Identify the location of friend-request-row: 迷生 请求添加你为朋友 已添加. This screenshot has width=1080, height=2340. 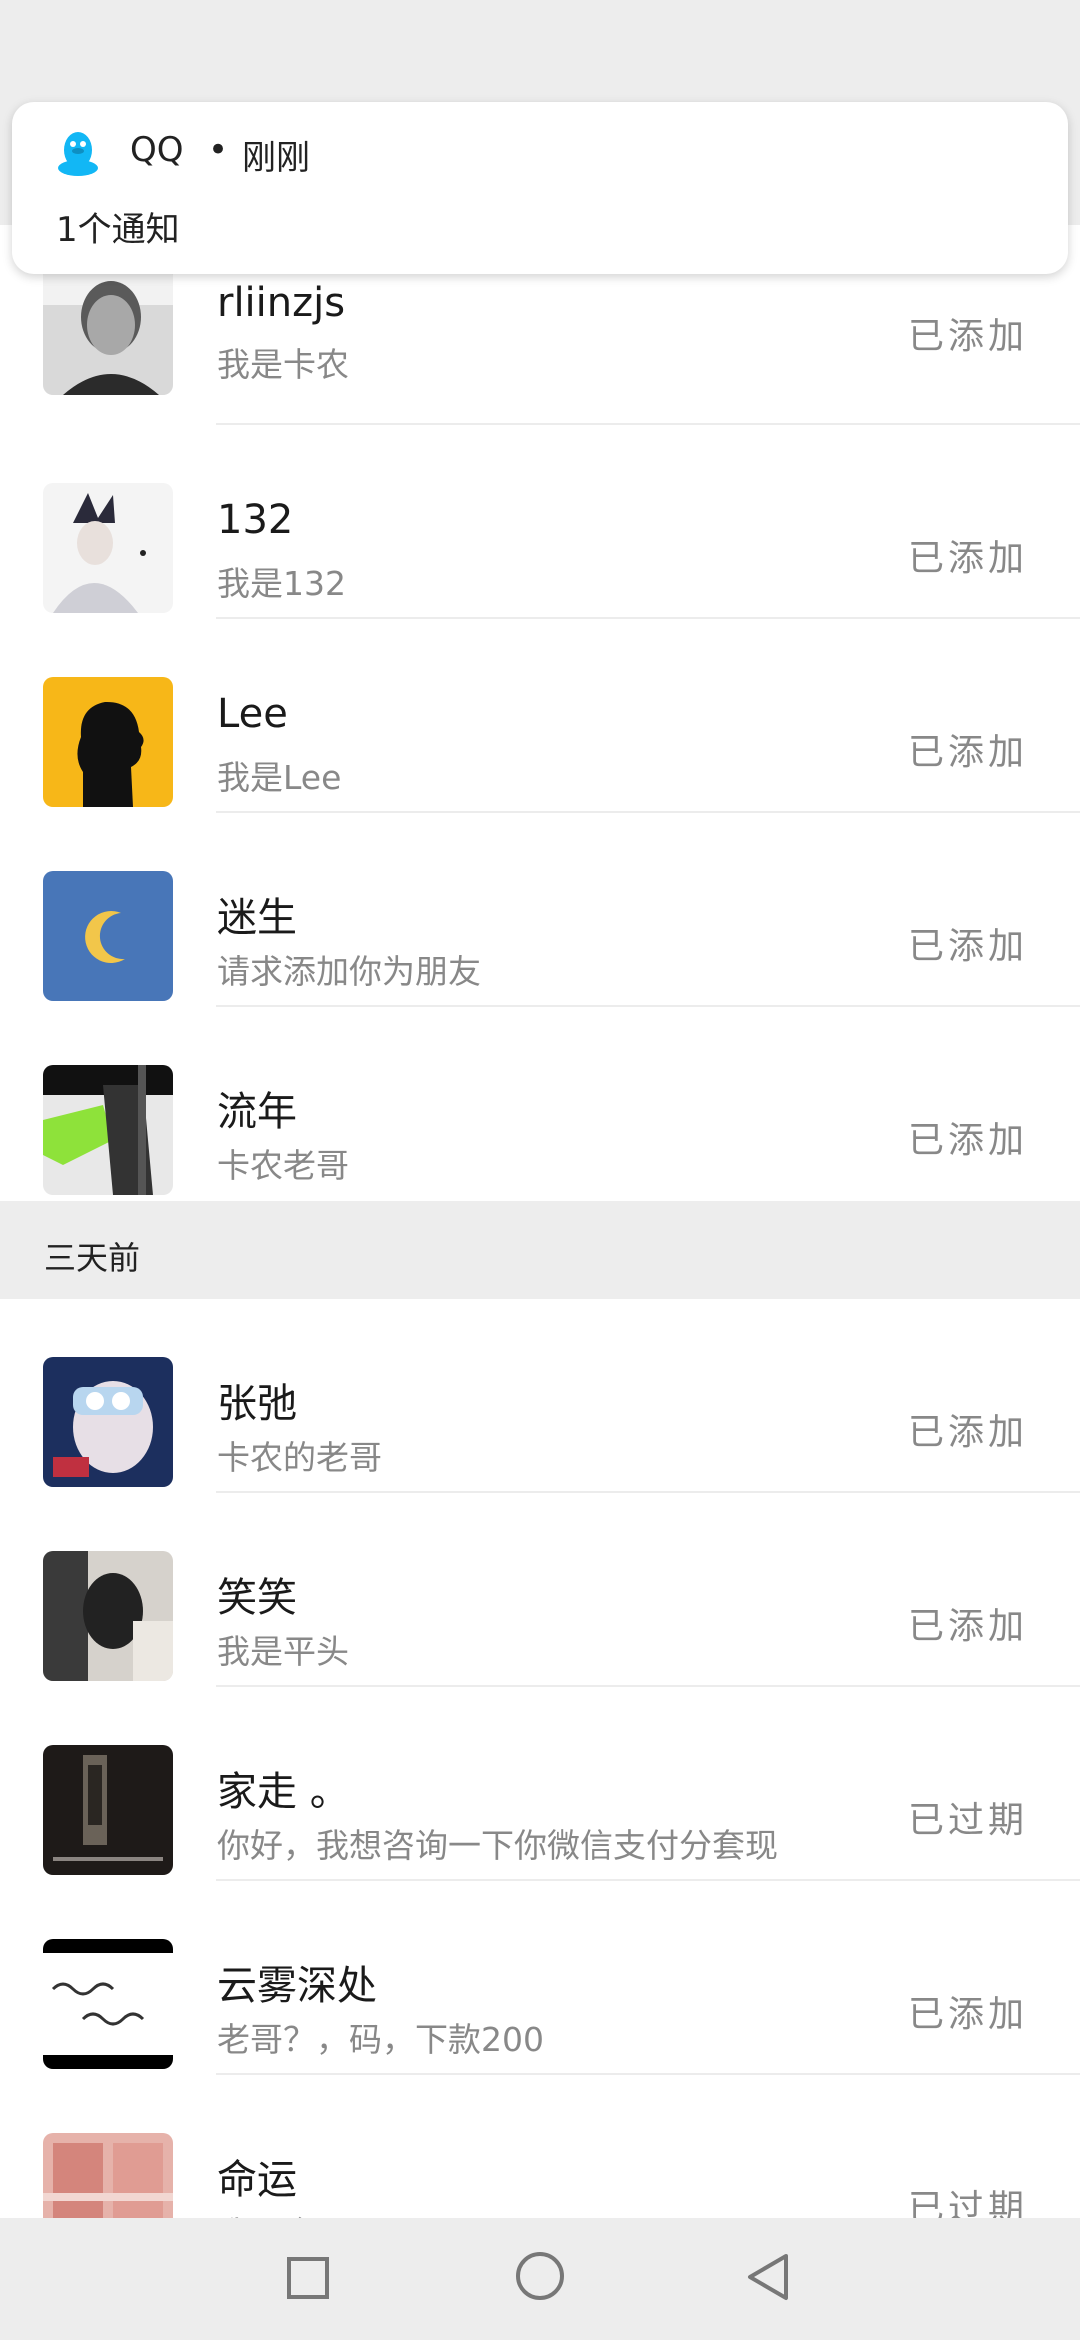
(540, 910).